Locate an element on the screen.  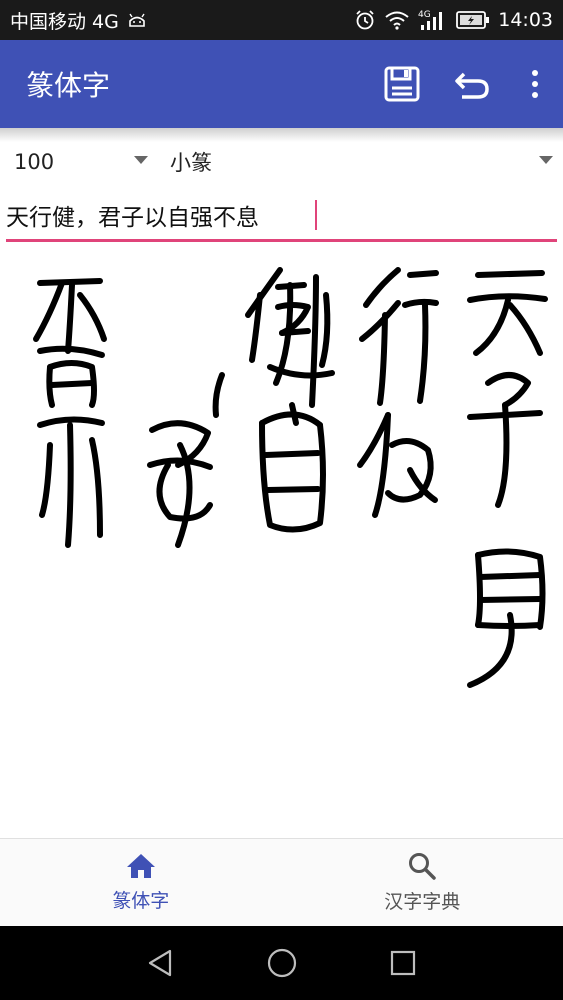
size-dropdown: 100 is located at coordinates (79, 162).